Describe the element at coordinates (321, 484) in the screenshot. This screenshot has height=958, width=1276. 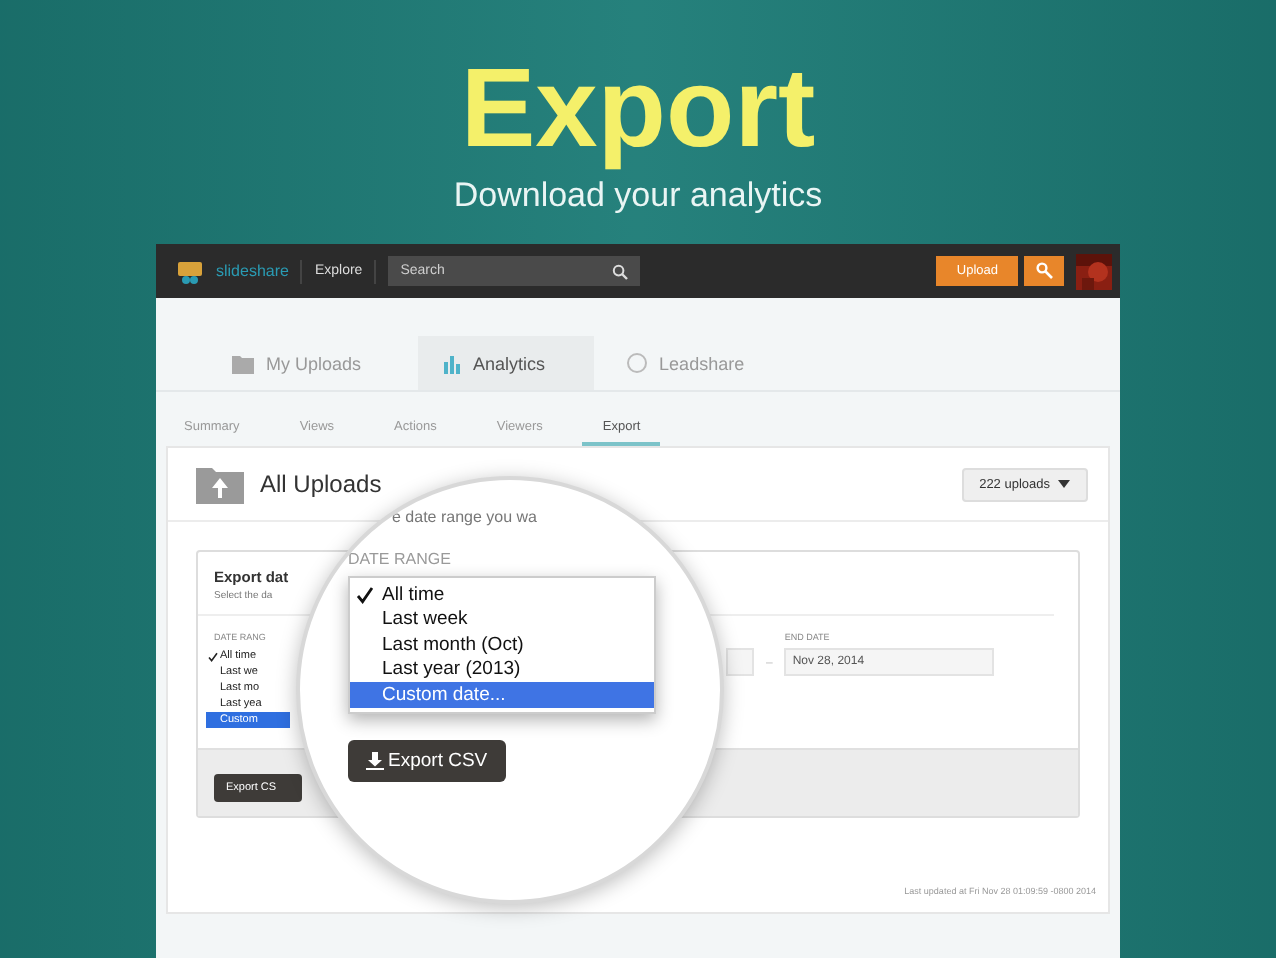
I see `page-heading: All Uploads` at that location.